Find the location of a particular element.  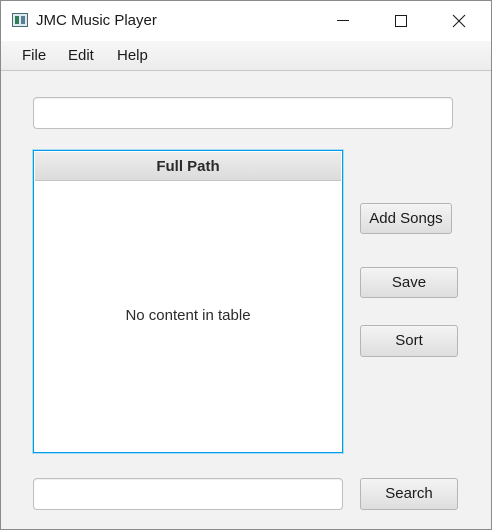

search-input is located at coordinates (188, 494).